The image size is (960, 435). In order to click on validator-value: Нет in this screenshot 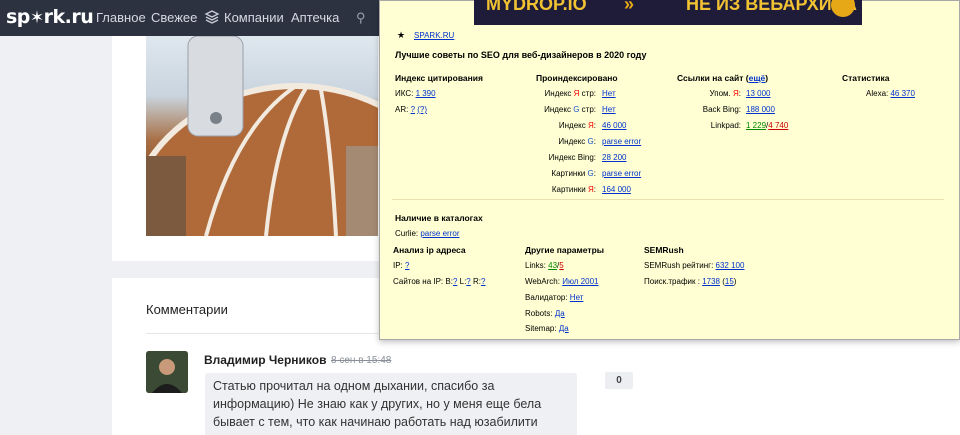, I will do `click(577, 297)`.